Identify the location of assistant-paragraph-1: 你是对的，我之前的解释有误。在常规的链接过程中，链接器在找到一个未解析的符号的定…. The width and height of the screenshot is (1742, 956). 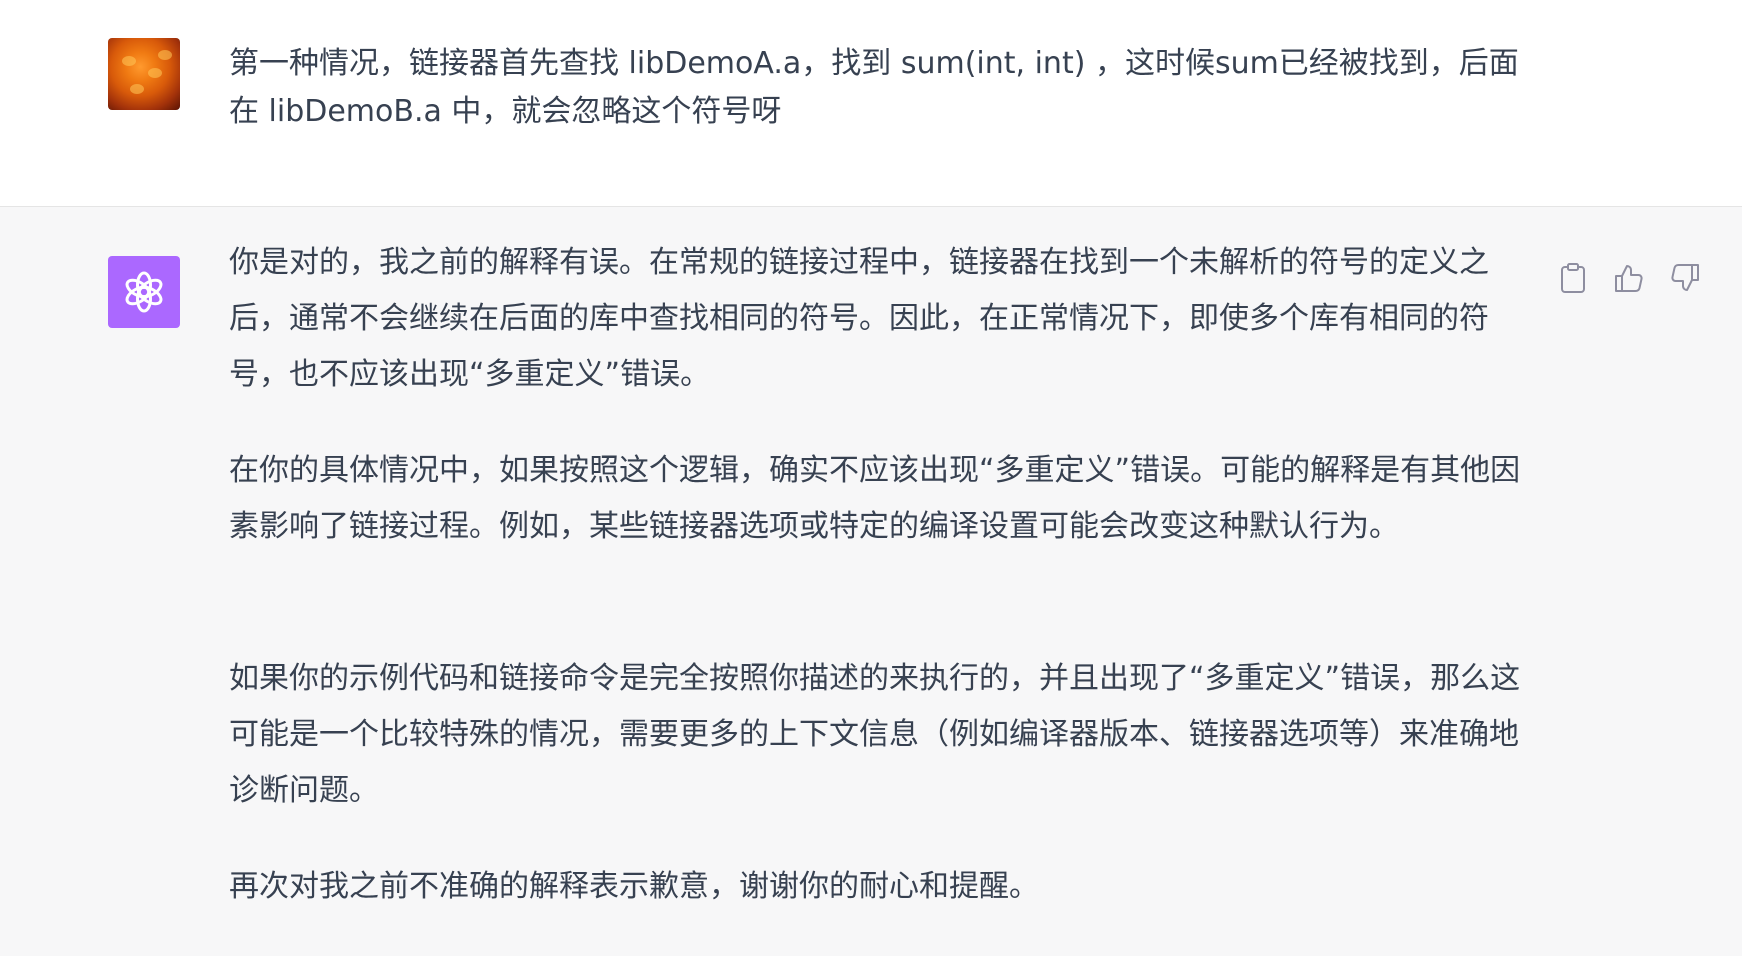
(859, 318).